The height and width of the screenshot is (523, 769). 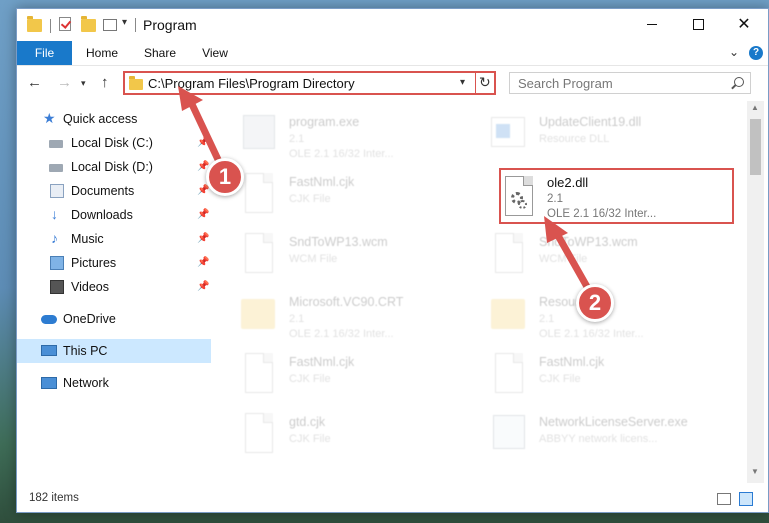 I want to click on sidebar-item-label: Videos, so click(x=90, y=287).